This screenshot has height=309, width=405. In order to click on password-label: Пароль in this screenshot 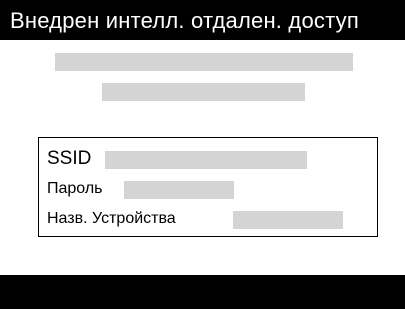, I will do `click(75, 188)`.